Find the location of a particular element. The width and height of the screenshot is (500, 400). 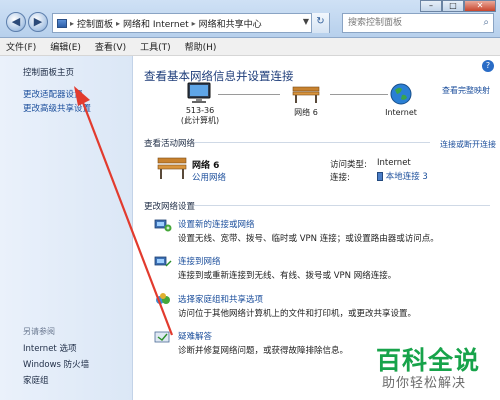

view-full-map-link: 查看完整映射 is located at coordinates (466, 90).